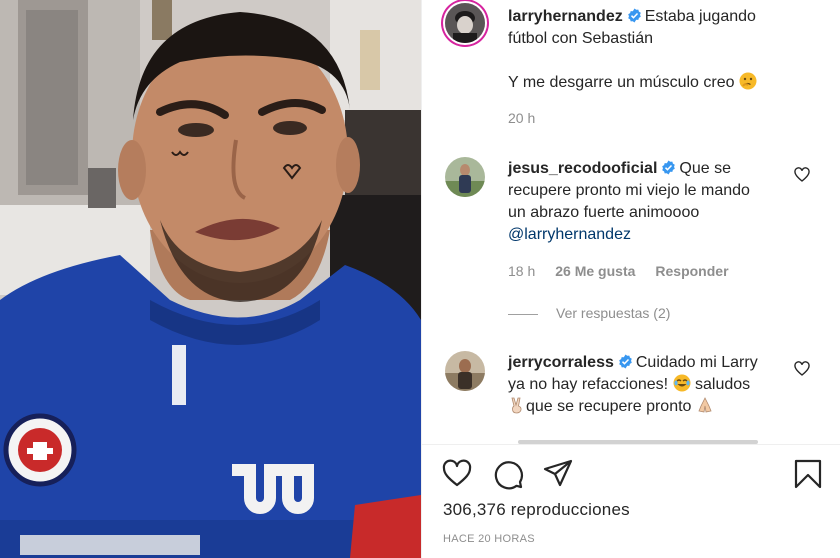 The width and height of the screenshot is (840, 558). What do you see at coordinates (558, 474) in the screenshot?
I see `share-icon` at bounding box center [558, 474].